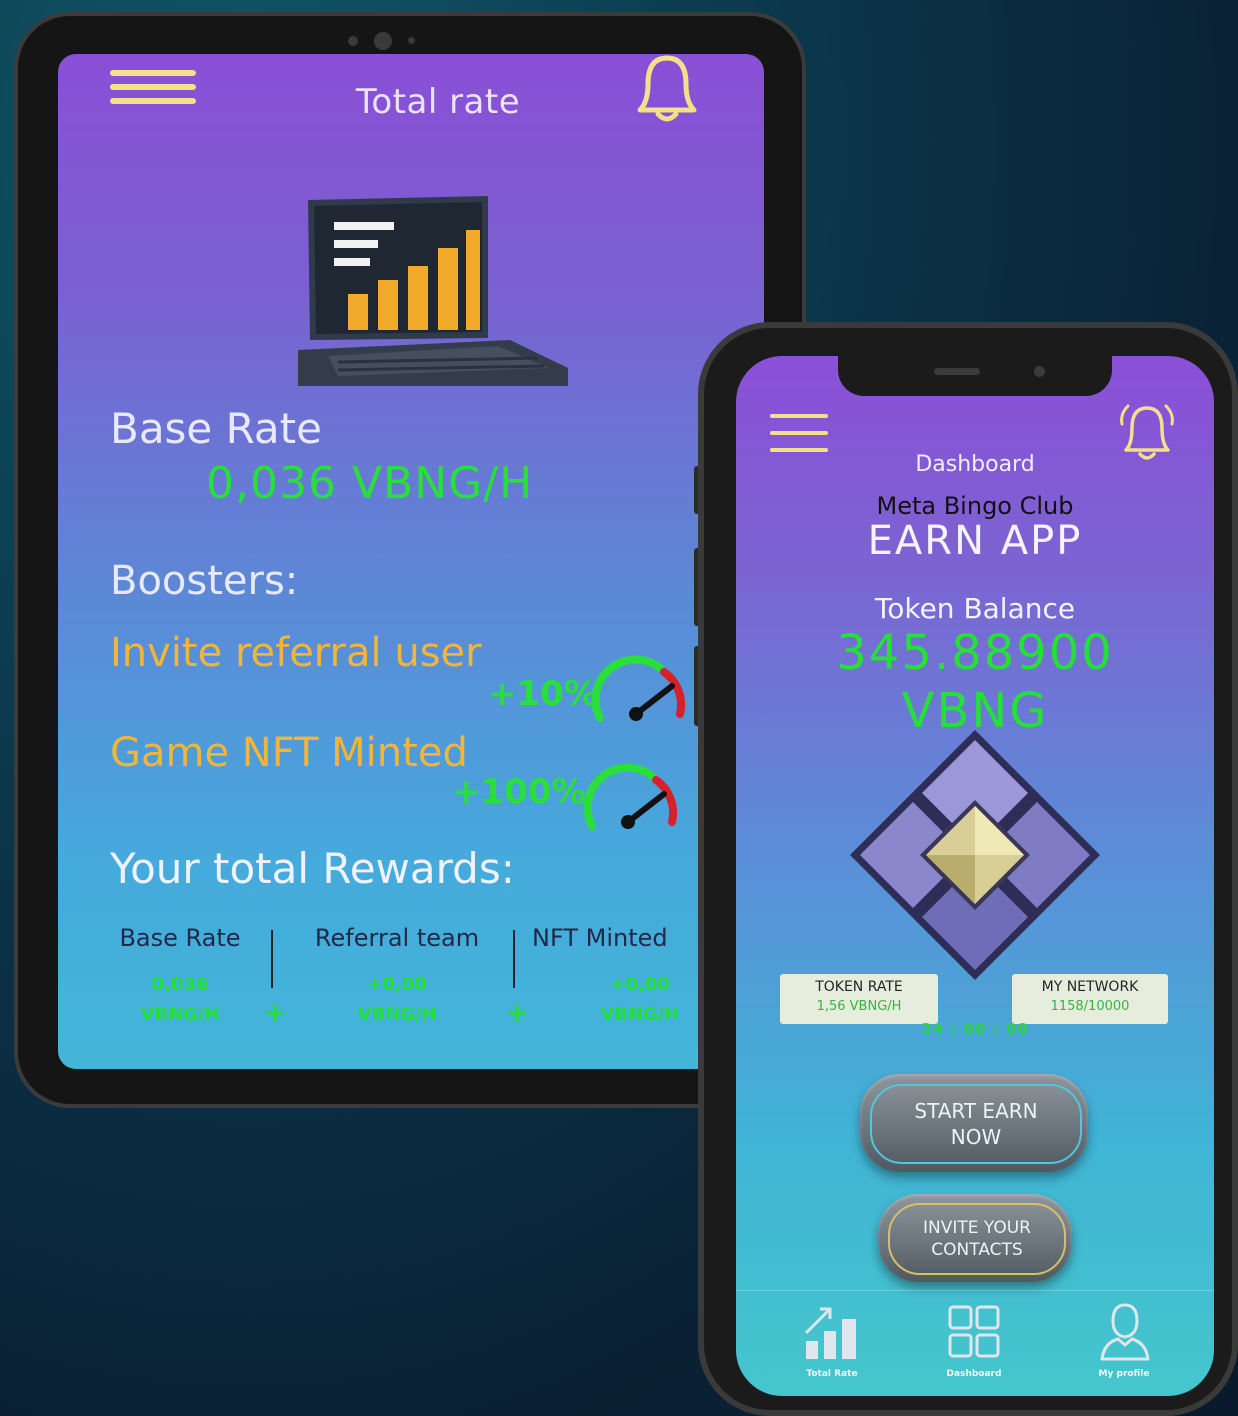  What do you see at coordinates (975, 855) in the screenshot?
I see `gem-logo` at bounding box center [975, 855].